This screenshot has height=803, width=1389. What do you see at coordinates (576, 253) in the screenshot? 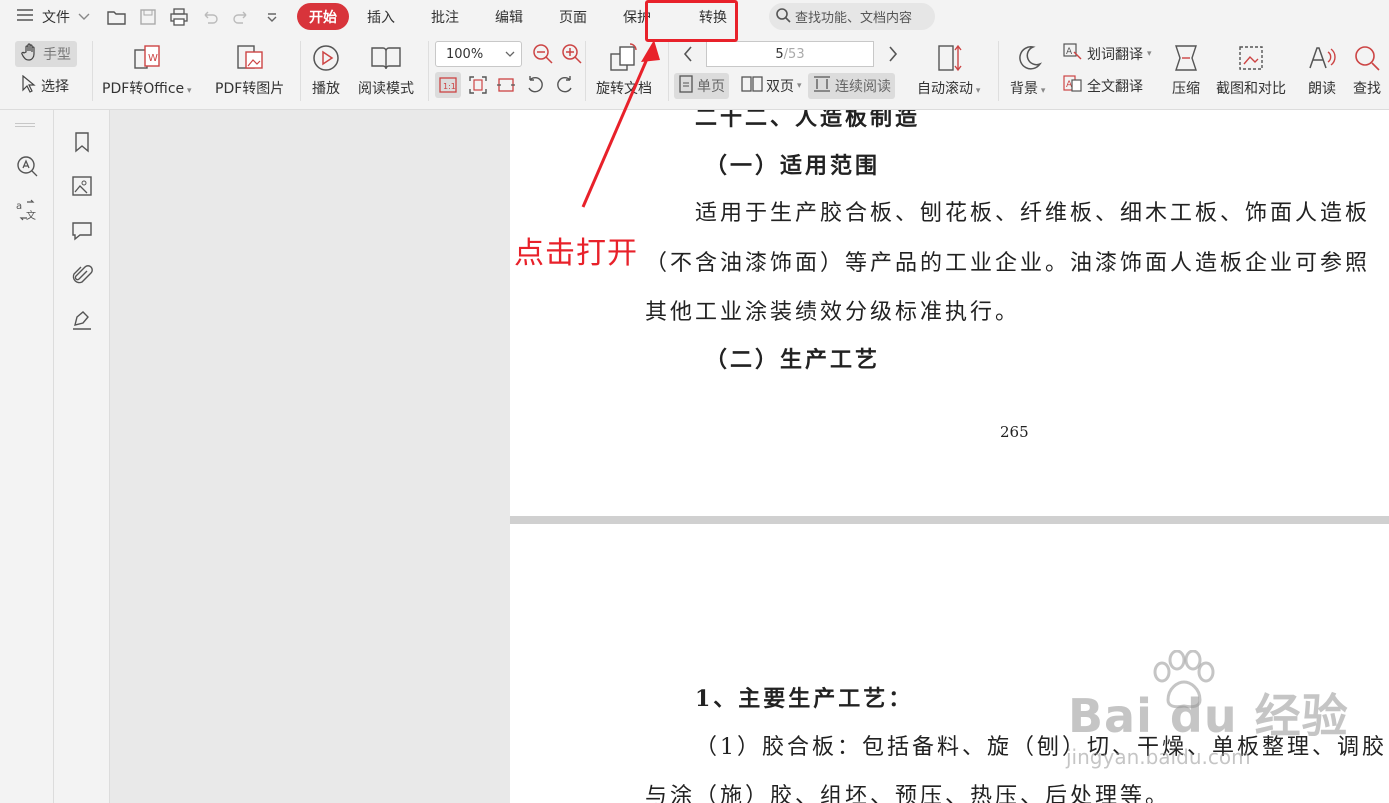
I see `annotation-text: 点击打开` at bounding box center [576, 253].